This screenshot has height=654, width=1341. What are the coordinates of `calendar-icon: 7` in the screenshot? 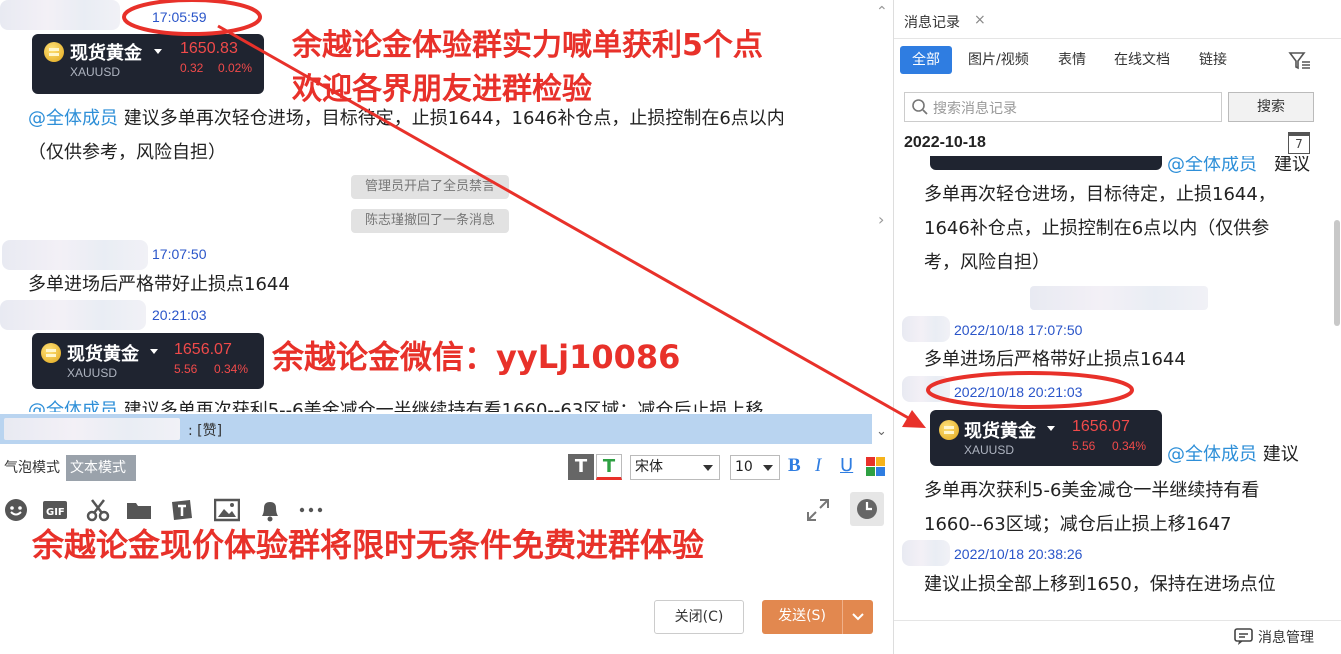 It's located at (1299, 143).